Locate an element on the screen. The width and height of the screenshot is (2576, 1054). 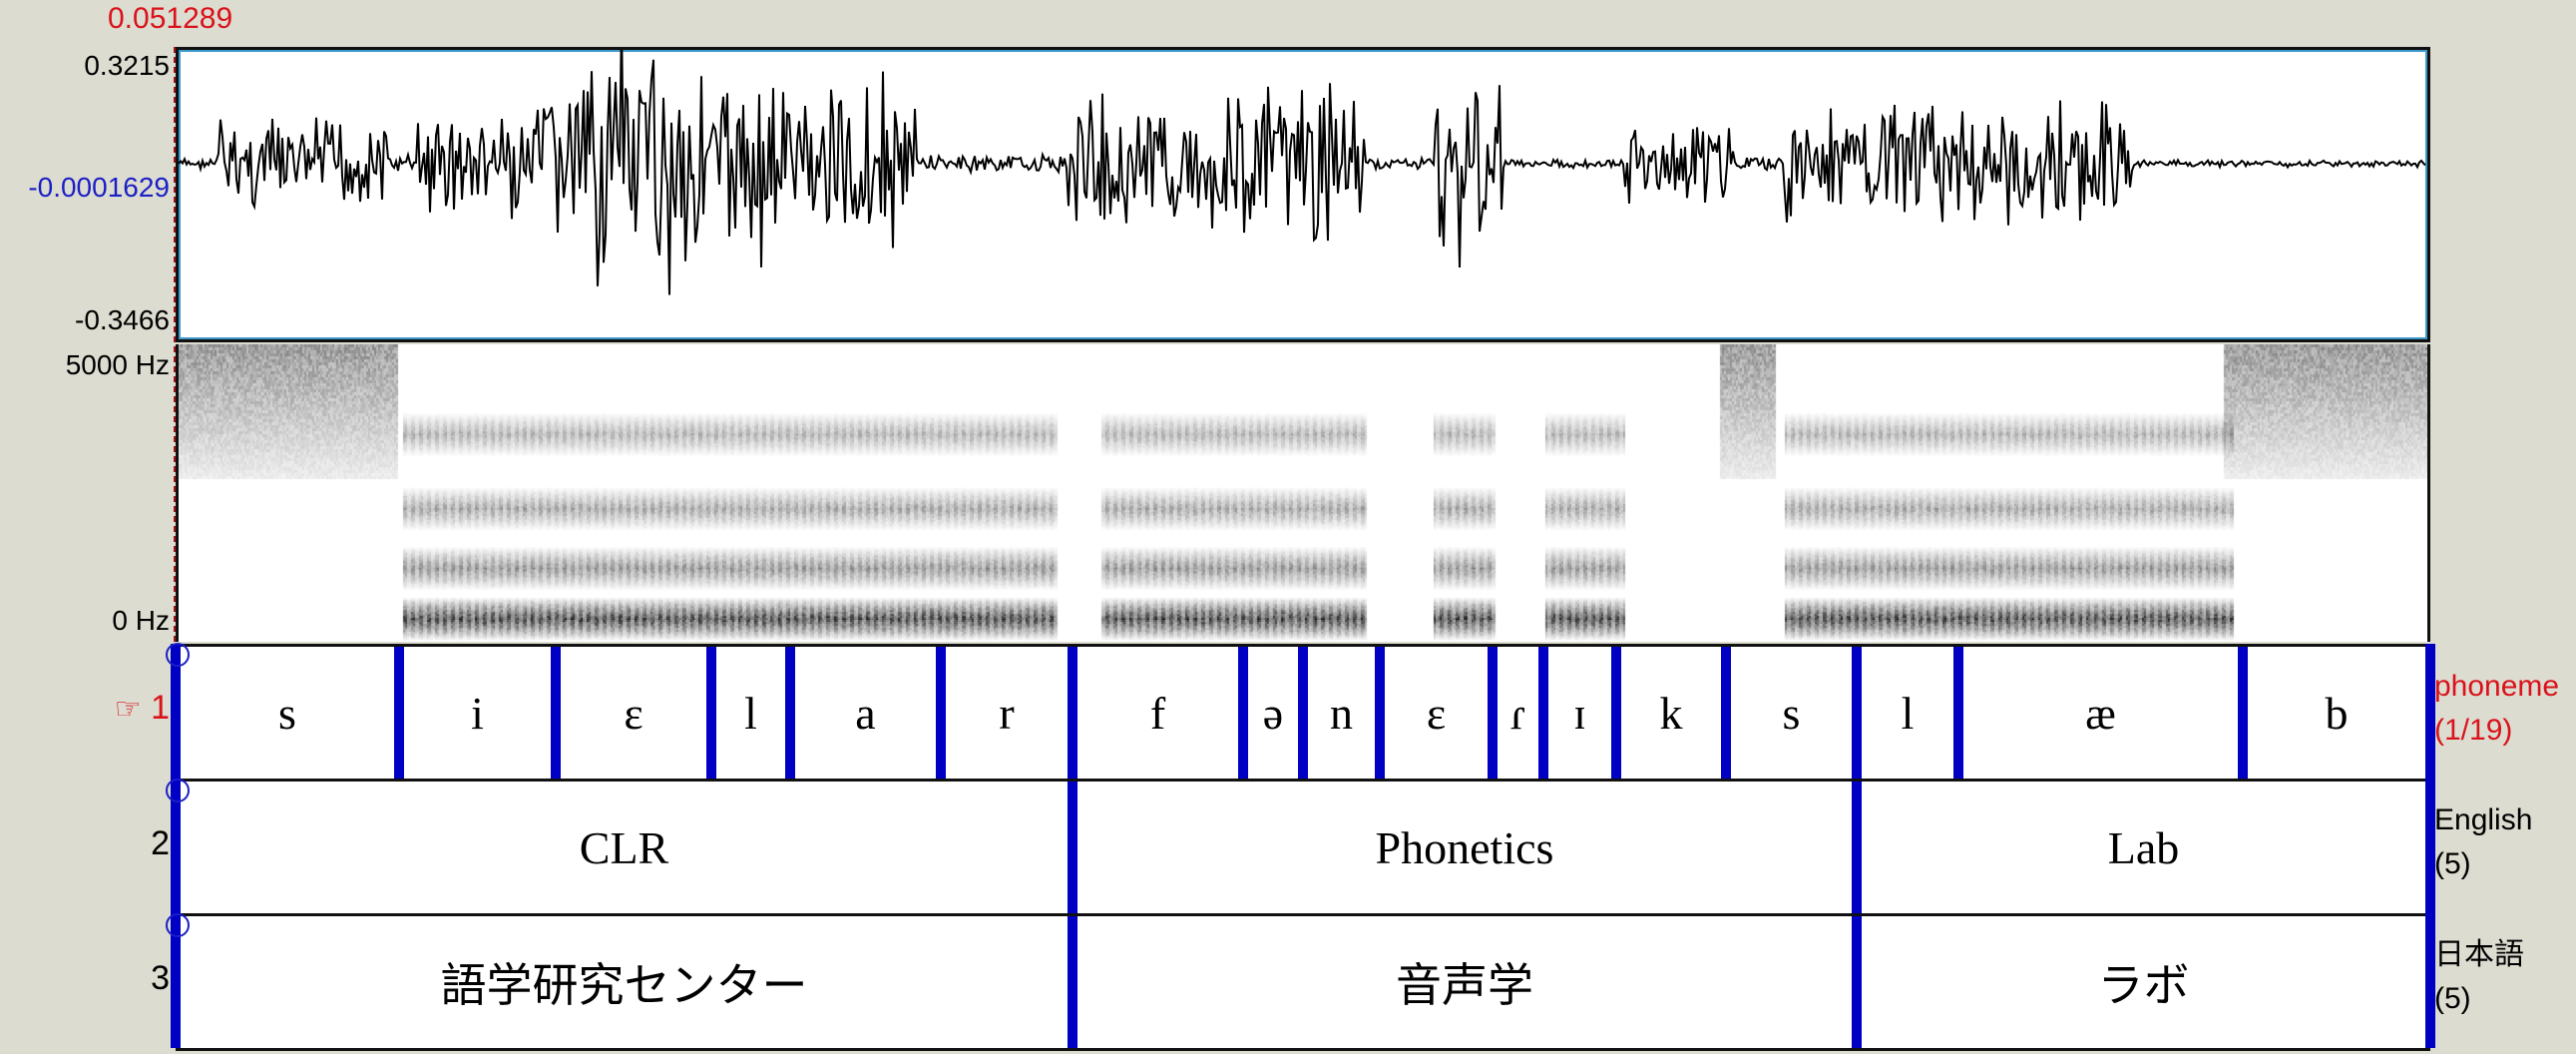
interval-1-9: n is located at coordinates (1341, 713).